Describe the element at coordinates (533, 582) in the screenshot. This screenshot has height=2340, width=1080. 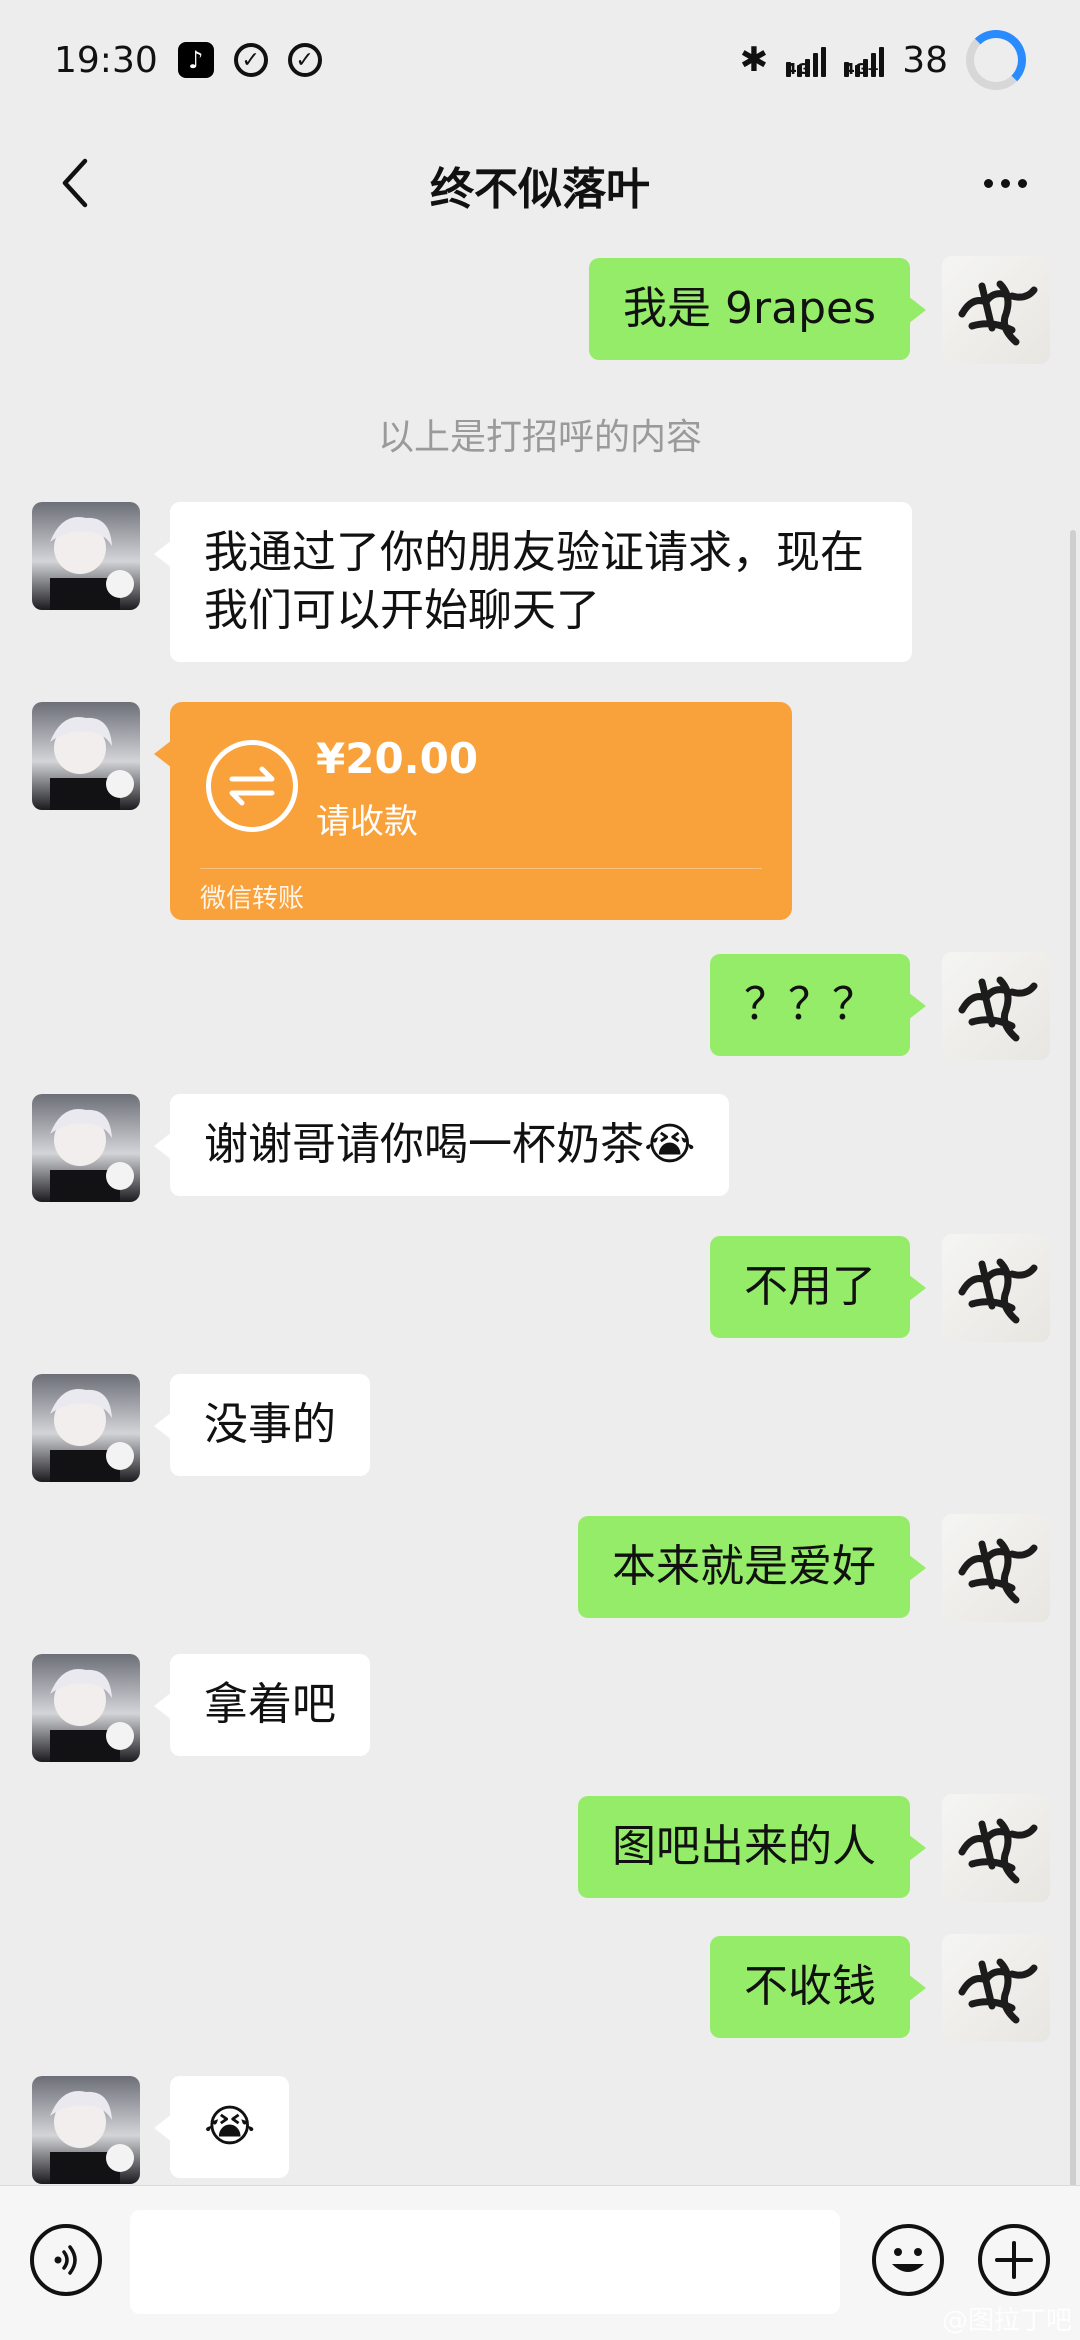
I see `message-bubble-in: 我通过了你的朋友验证请求，现在我们可以开始聊天了` at that location.